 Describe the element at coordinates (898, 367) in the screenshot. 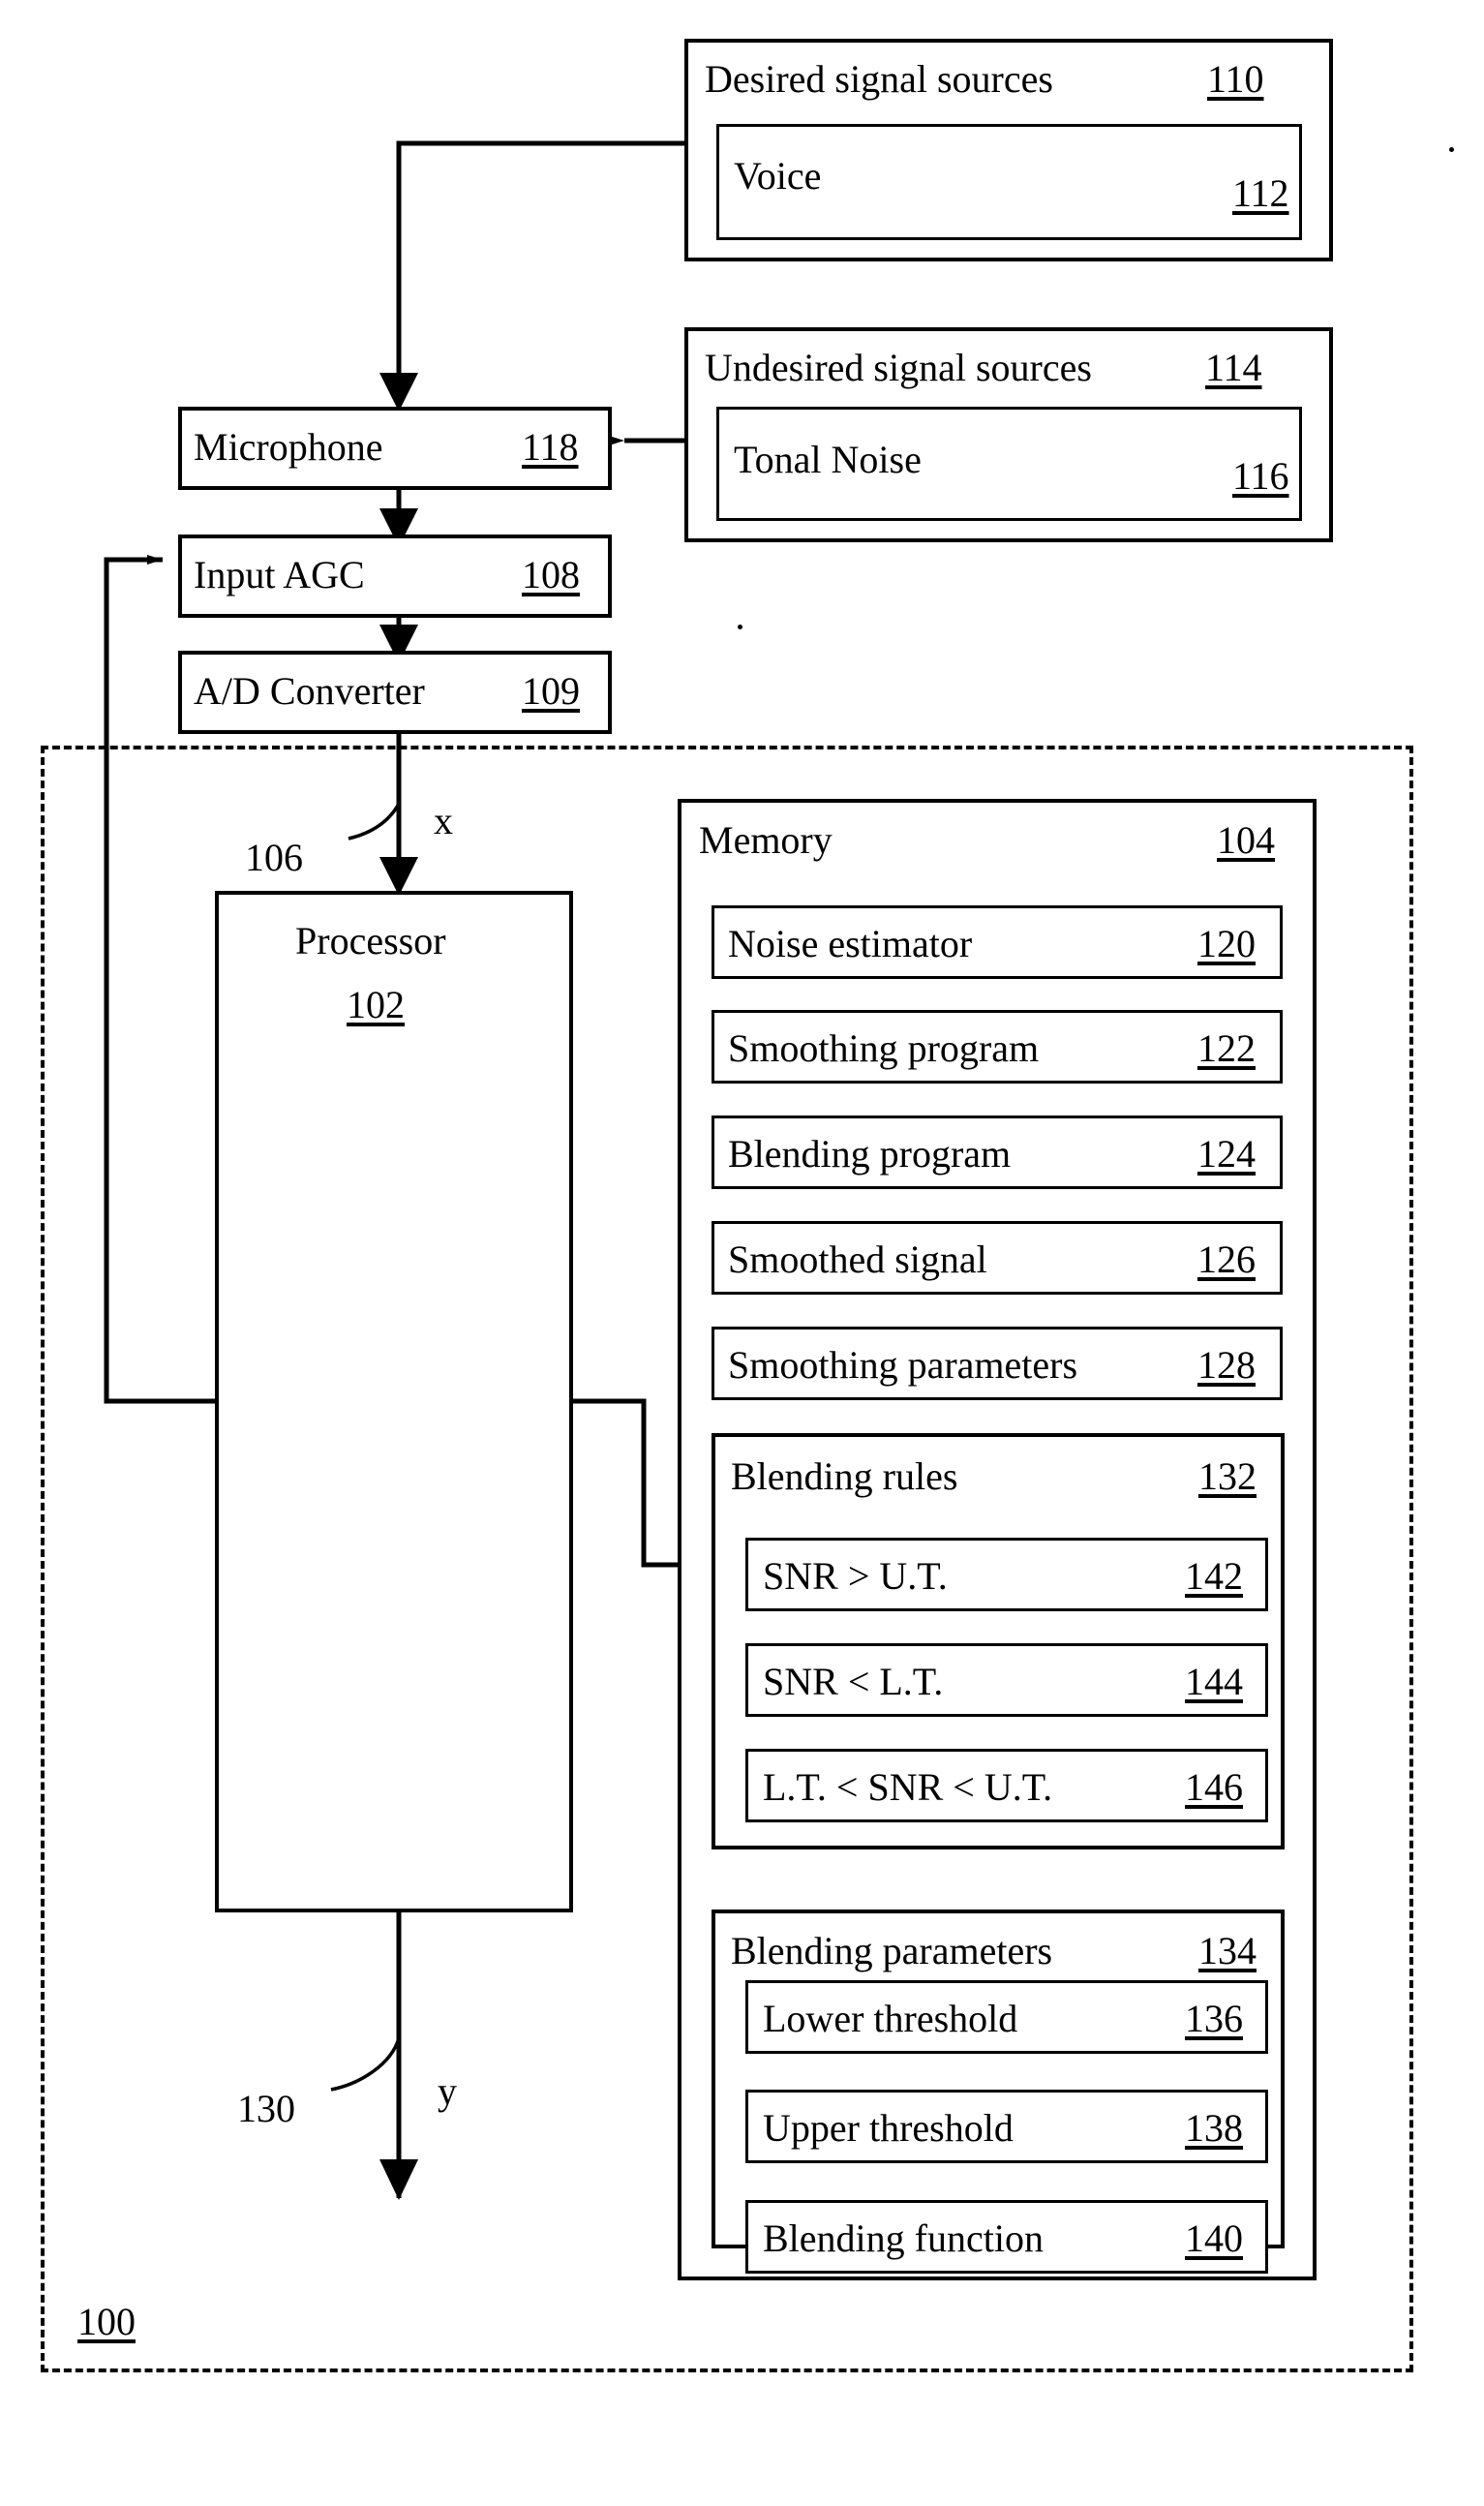

I see `undesired-signal-sources-title: Undesired signal sources` at that location.